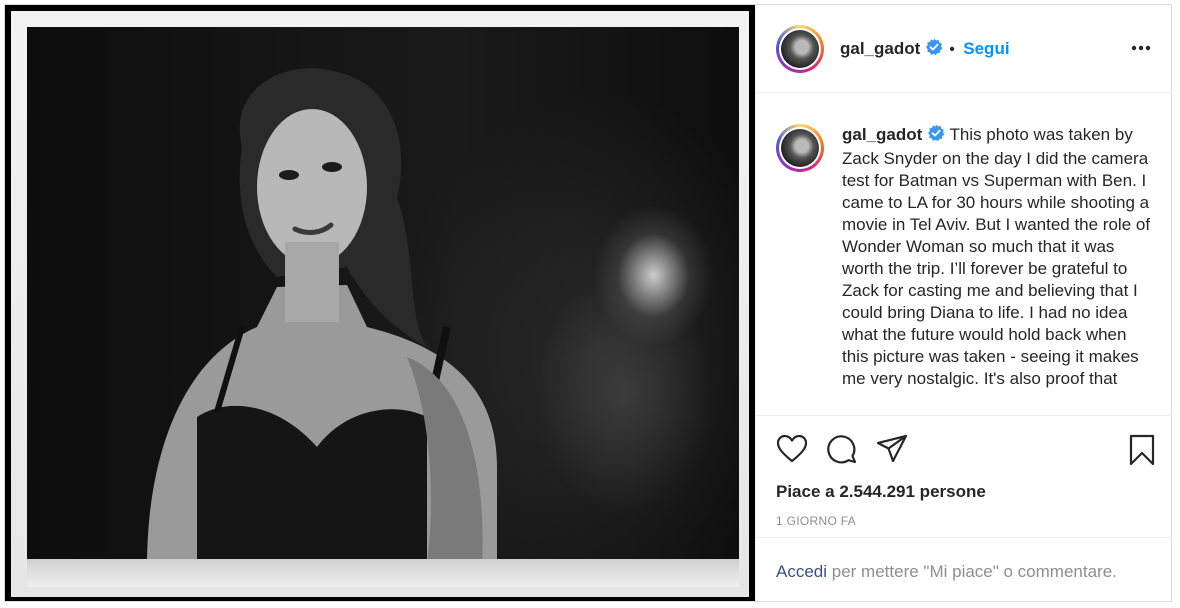  I want to click on header-username: gal_gadot, so click(880, 48).